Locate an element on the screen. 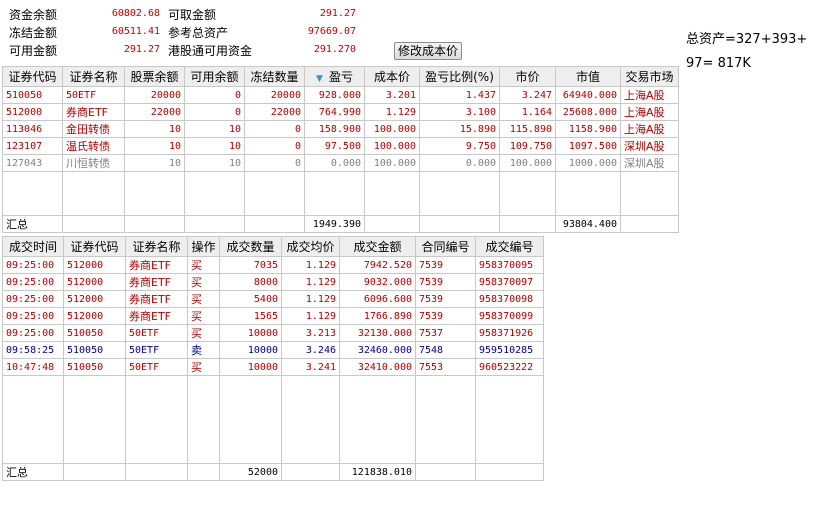 The height and width of the screenshot is (515, 826). col-header-qty: 成交数量 is located at coordinates (250, 246).